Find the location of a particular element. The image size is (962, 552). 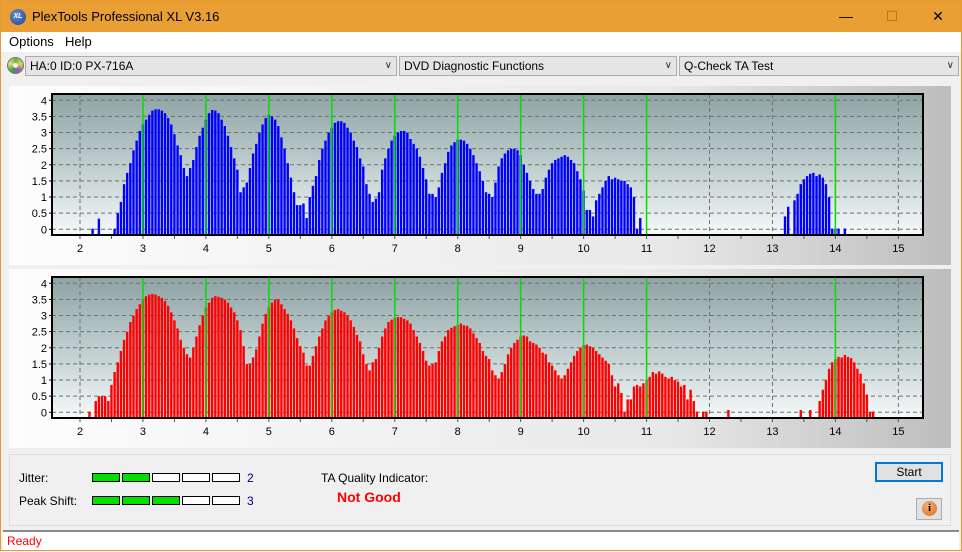

x-tick-label: 14 is located at coordinates (835, 249).